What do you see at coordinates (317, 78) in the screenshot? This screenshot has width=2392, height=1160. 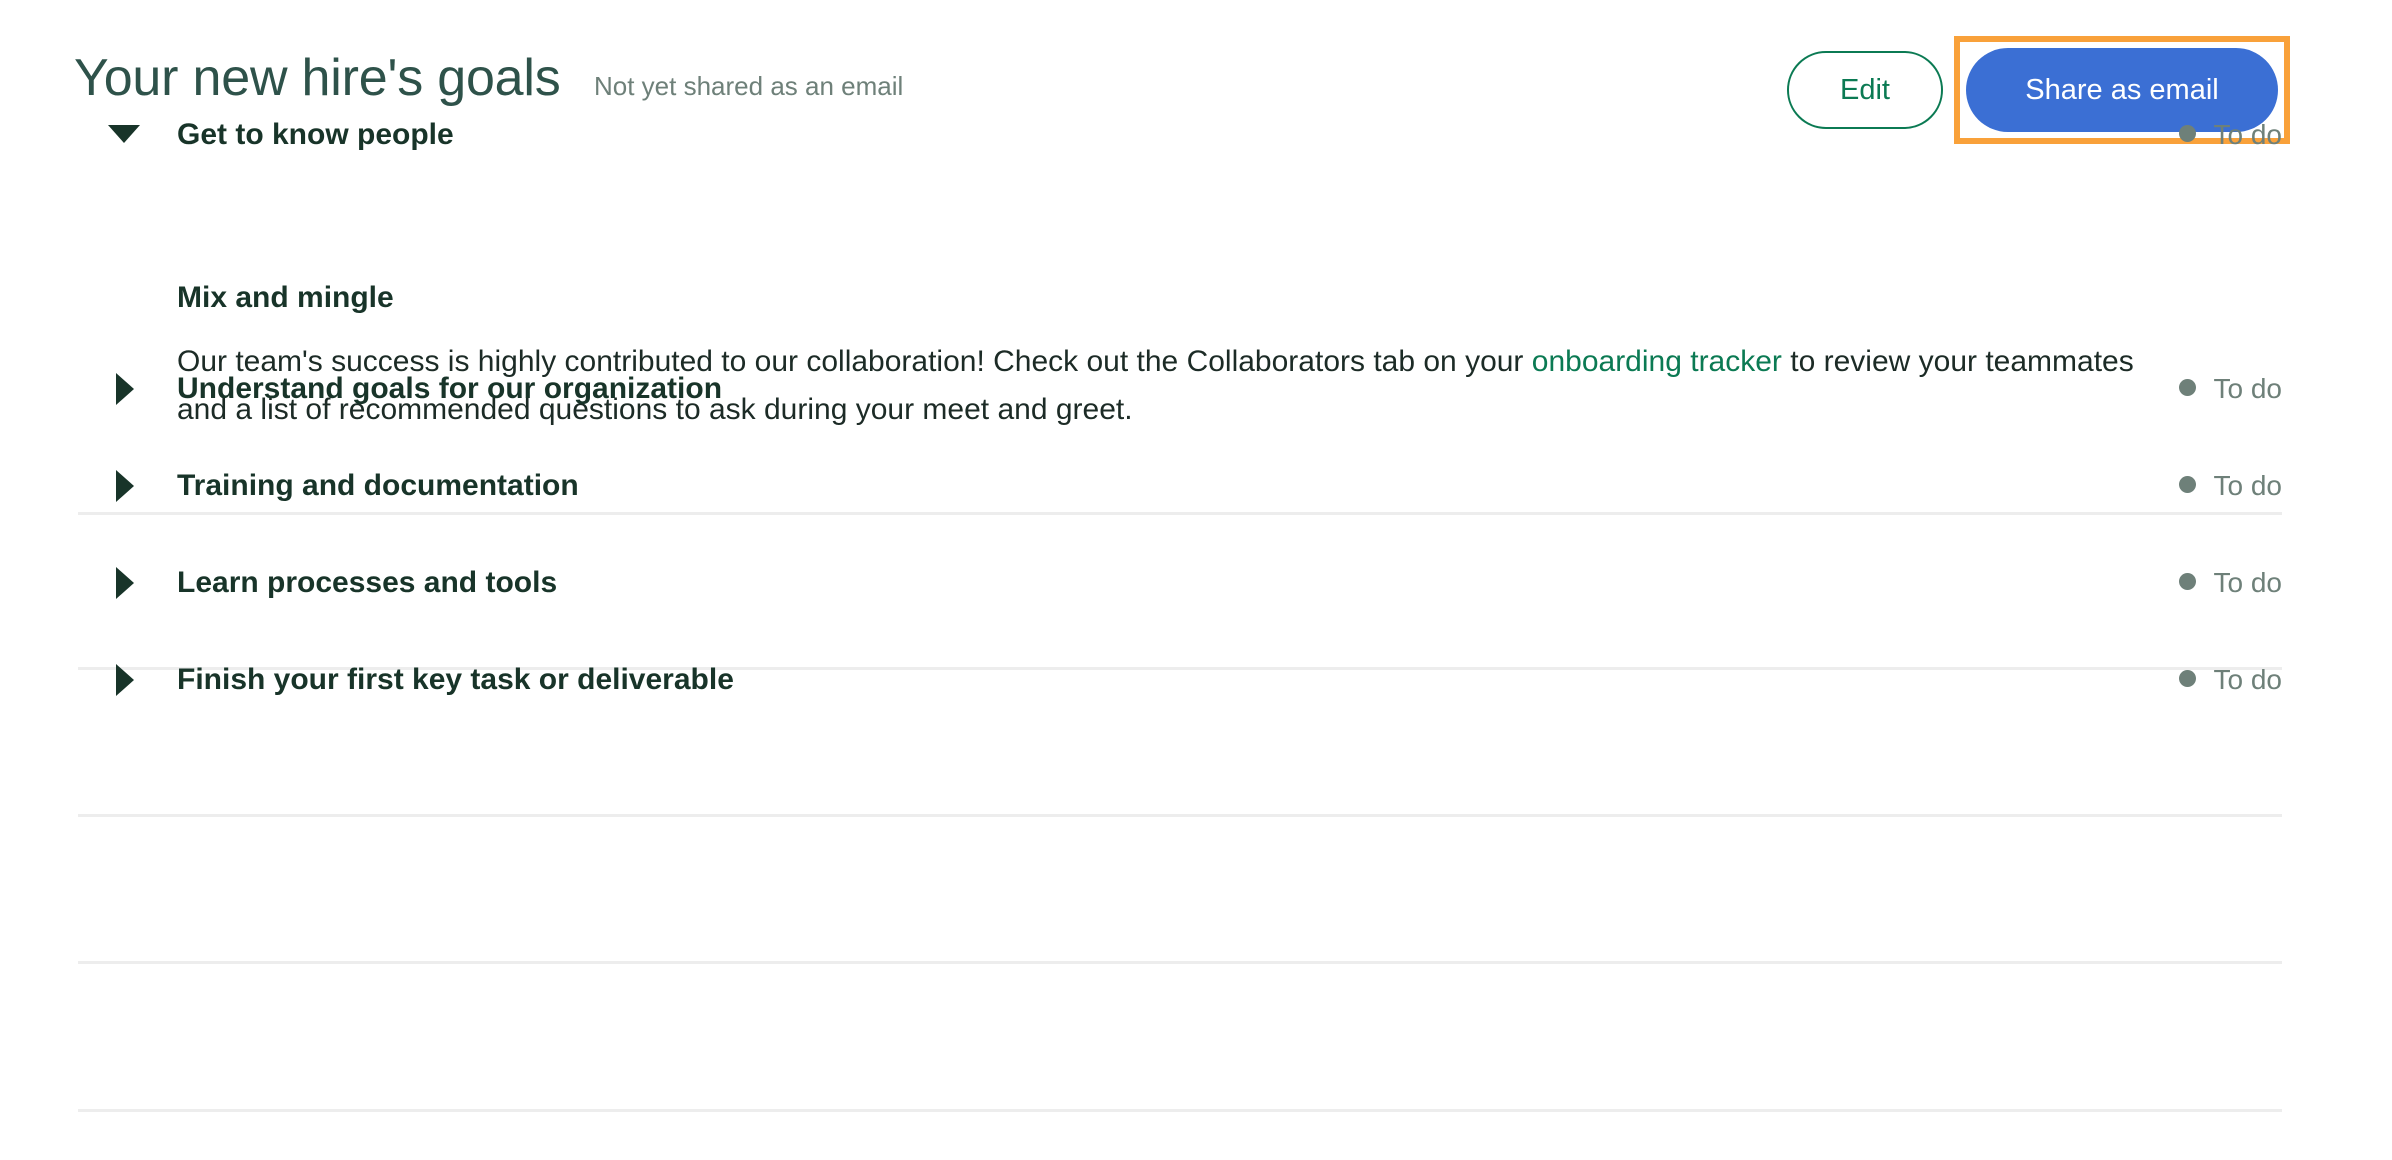 I see `page-title: Your new hire's goals` at bounding box center [317, 78].